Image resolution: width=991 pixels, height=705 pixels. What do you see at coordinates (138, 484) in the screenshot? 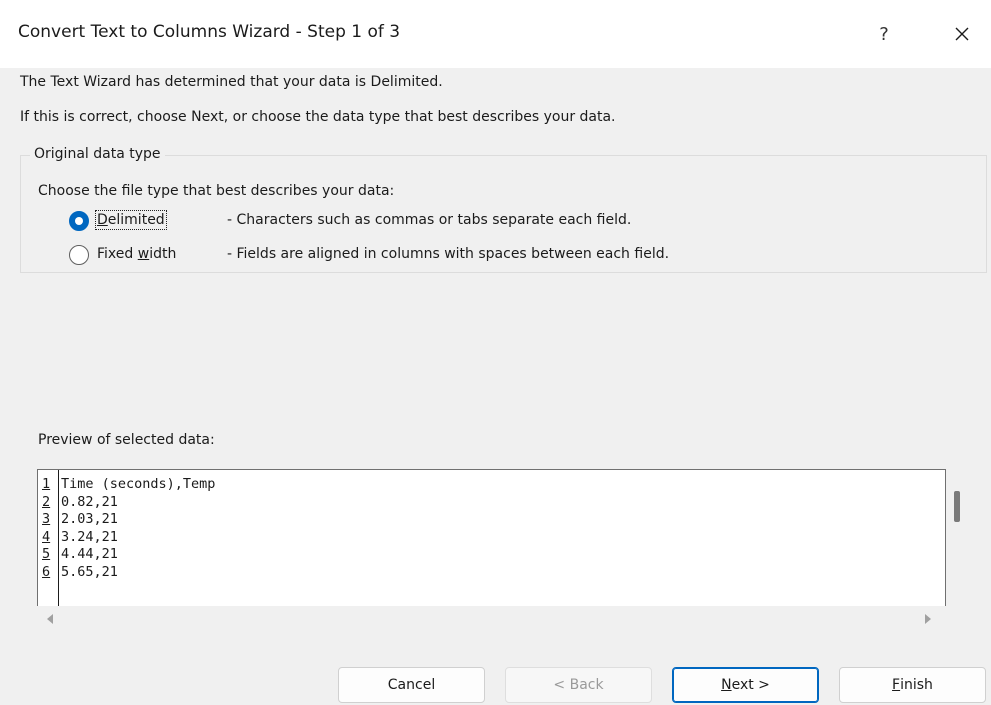
I see `row-content: Time (seconds),Temp` at bounding box center [138, 484].